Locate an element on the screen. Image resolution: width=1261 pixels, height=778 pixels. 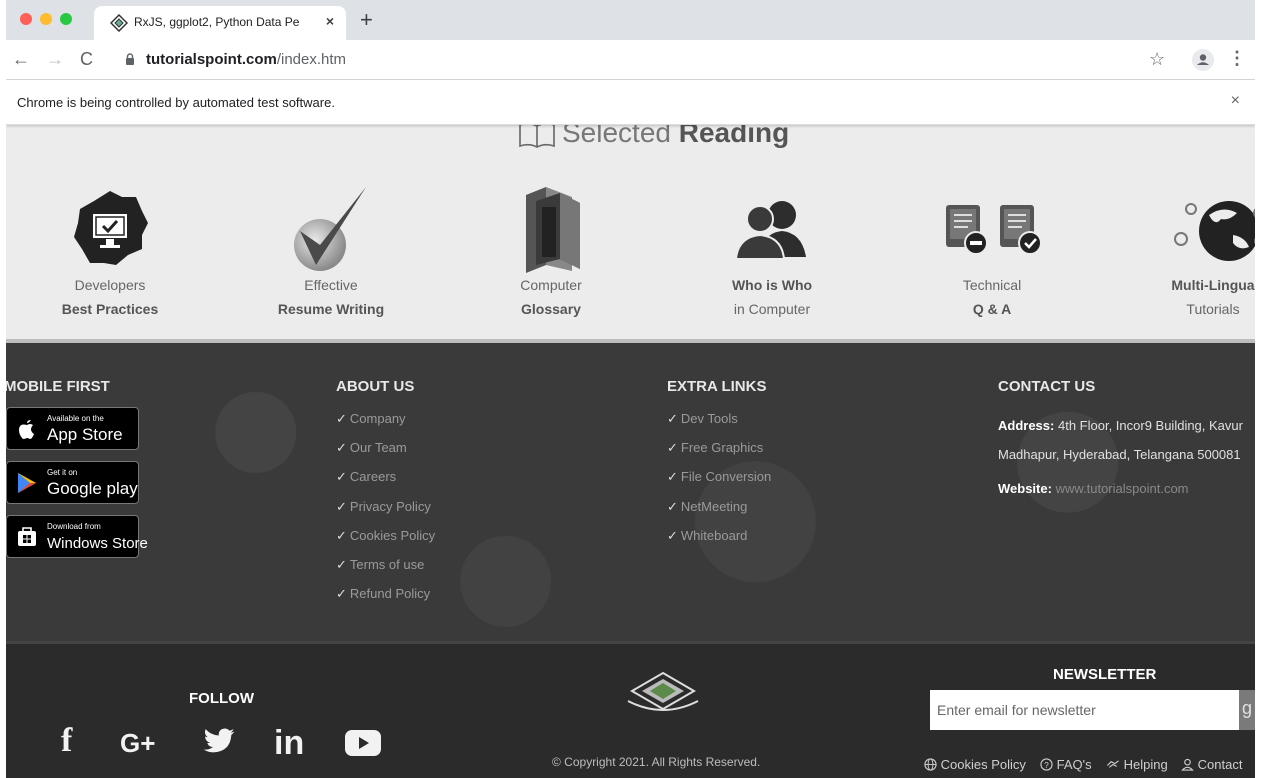
newsletter-heading: NEWSLETTER is located at coordinates (1105, 674).